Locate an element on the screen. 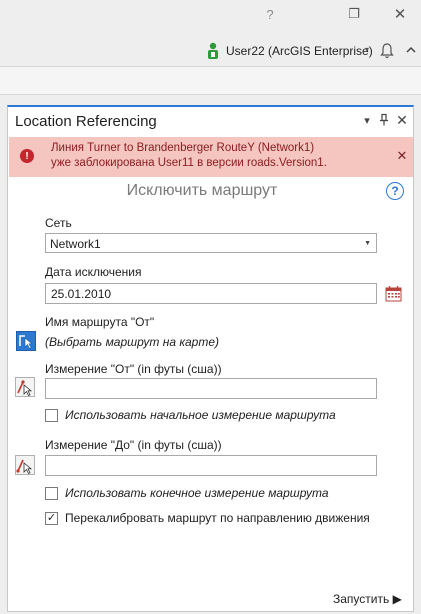 This screenshot has width=421, height=614. checkmark-icon: ✓ is located at coordinates (51, 518).